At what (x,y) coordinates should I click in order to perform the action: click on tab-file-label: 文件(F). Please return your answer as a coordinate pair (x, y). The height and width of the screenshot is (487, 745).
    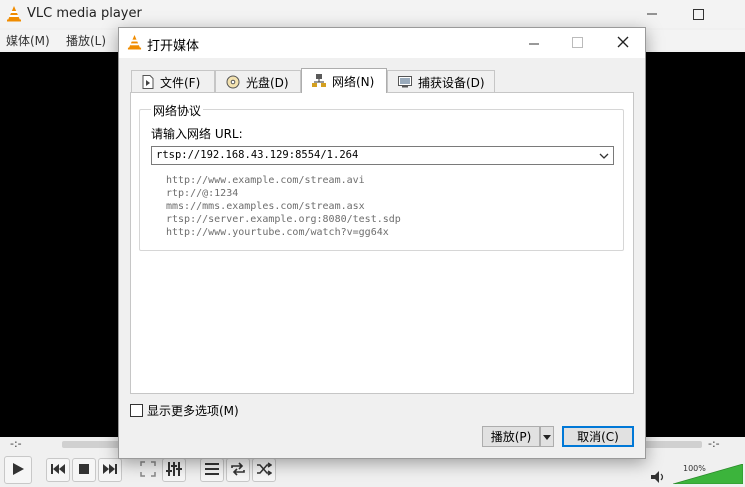
    Looking at the image, I should click on (180, 82).